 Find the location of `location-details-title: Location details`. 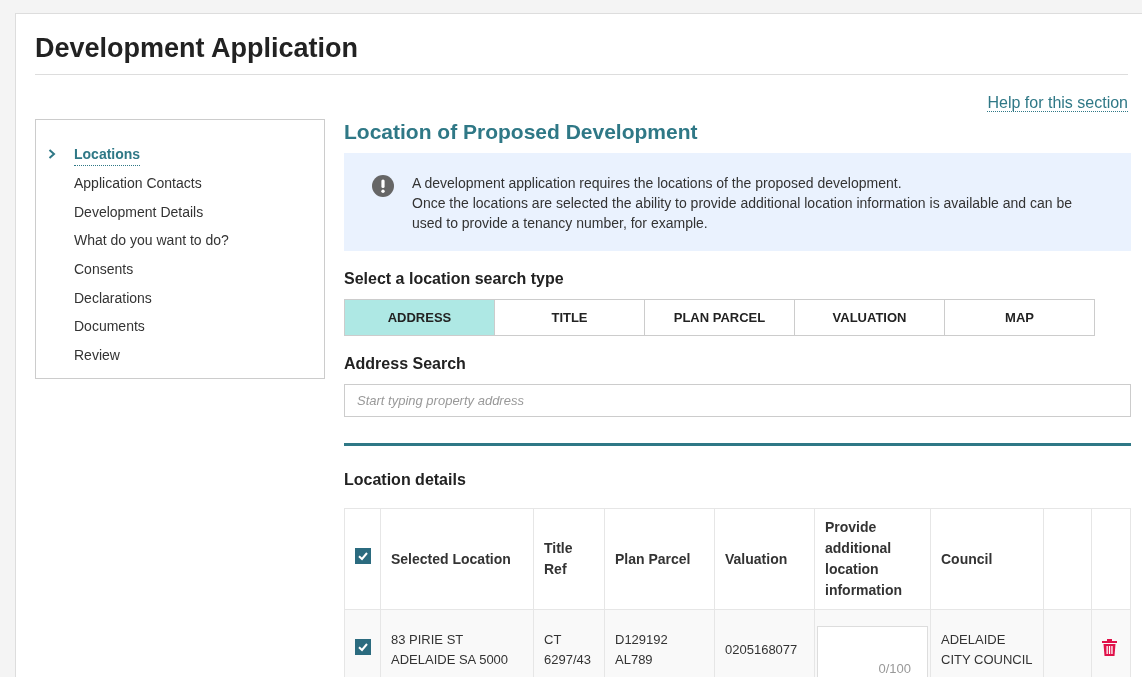

location-details-title: Location details is located at coordinates (405, 480).